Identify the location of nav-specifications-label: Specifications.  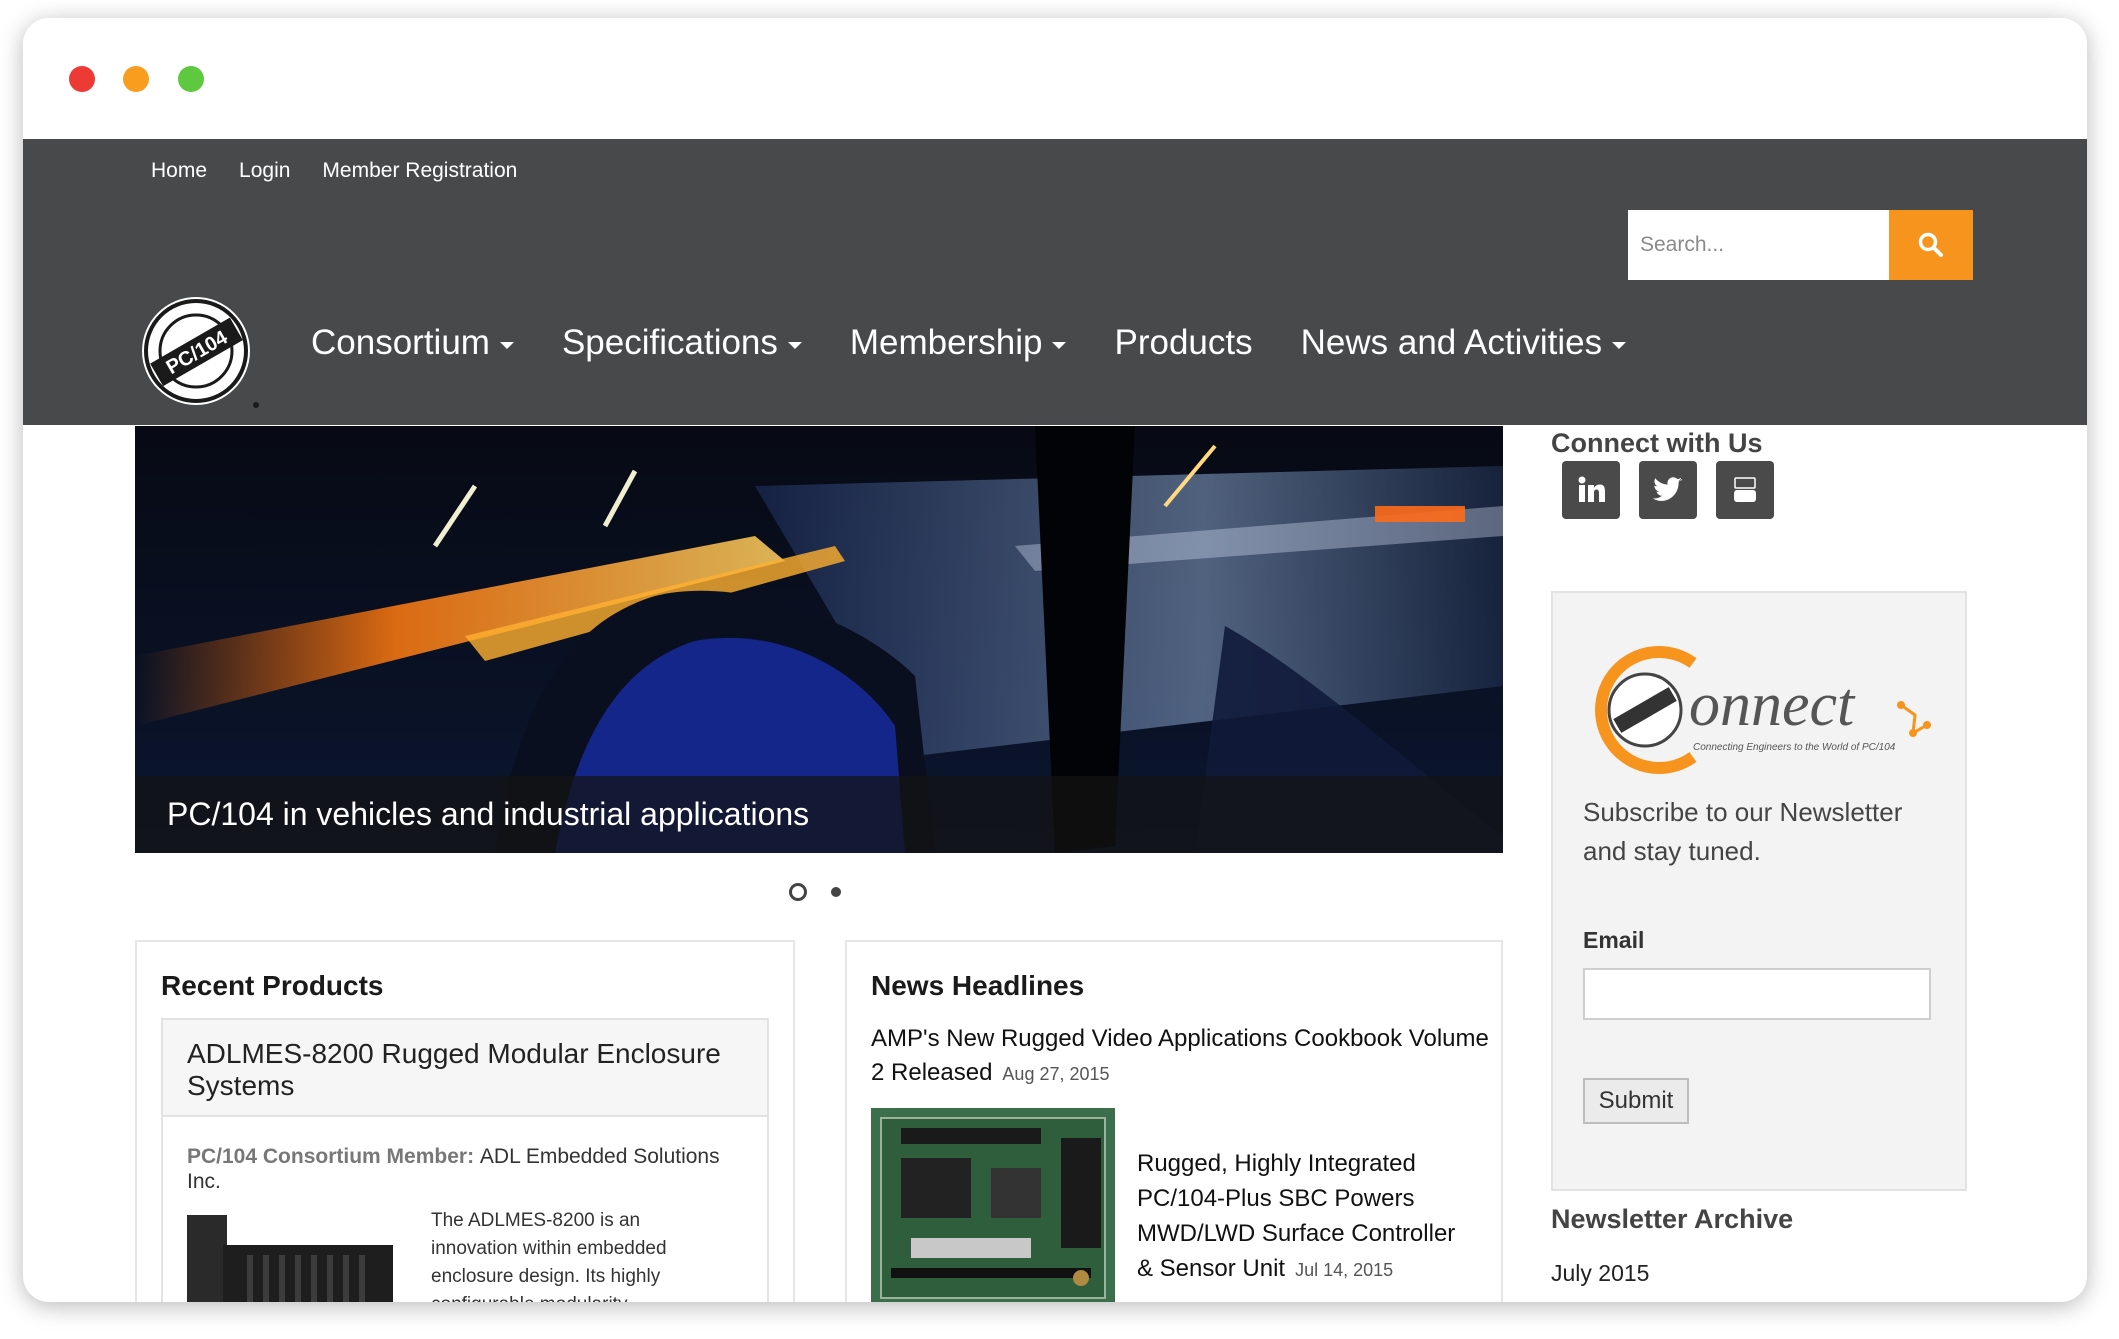
(669, 342).